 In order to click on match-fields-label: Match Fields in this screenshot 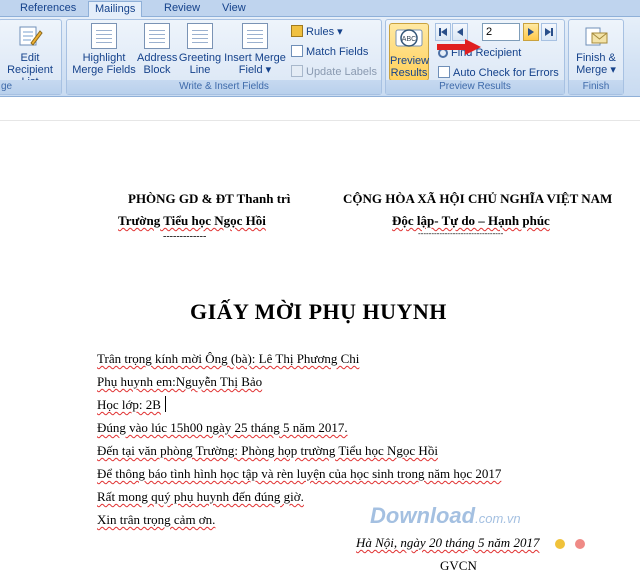, I will do `click(337, 52)`.